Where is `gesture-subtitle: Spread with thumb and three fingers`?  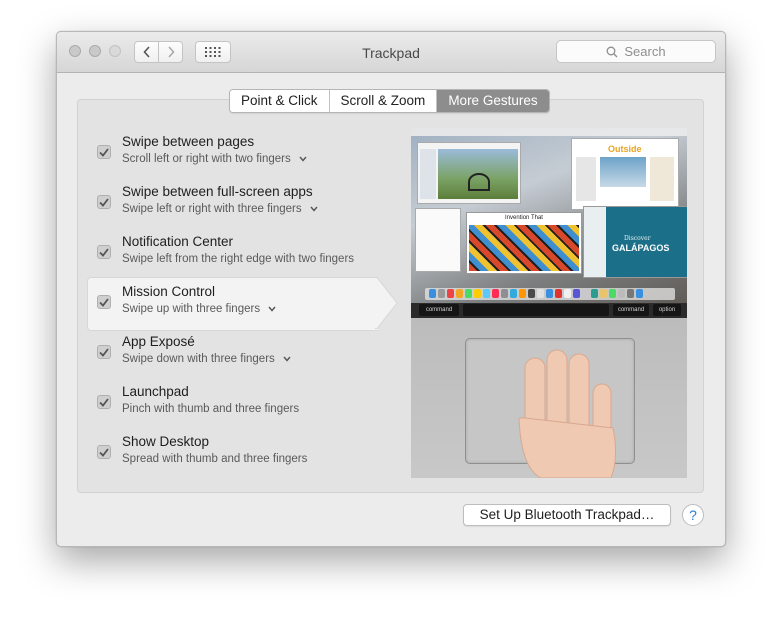
gesture-subtitle: Spread with thumb and three fingers is located at coordinates (215, 459).